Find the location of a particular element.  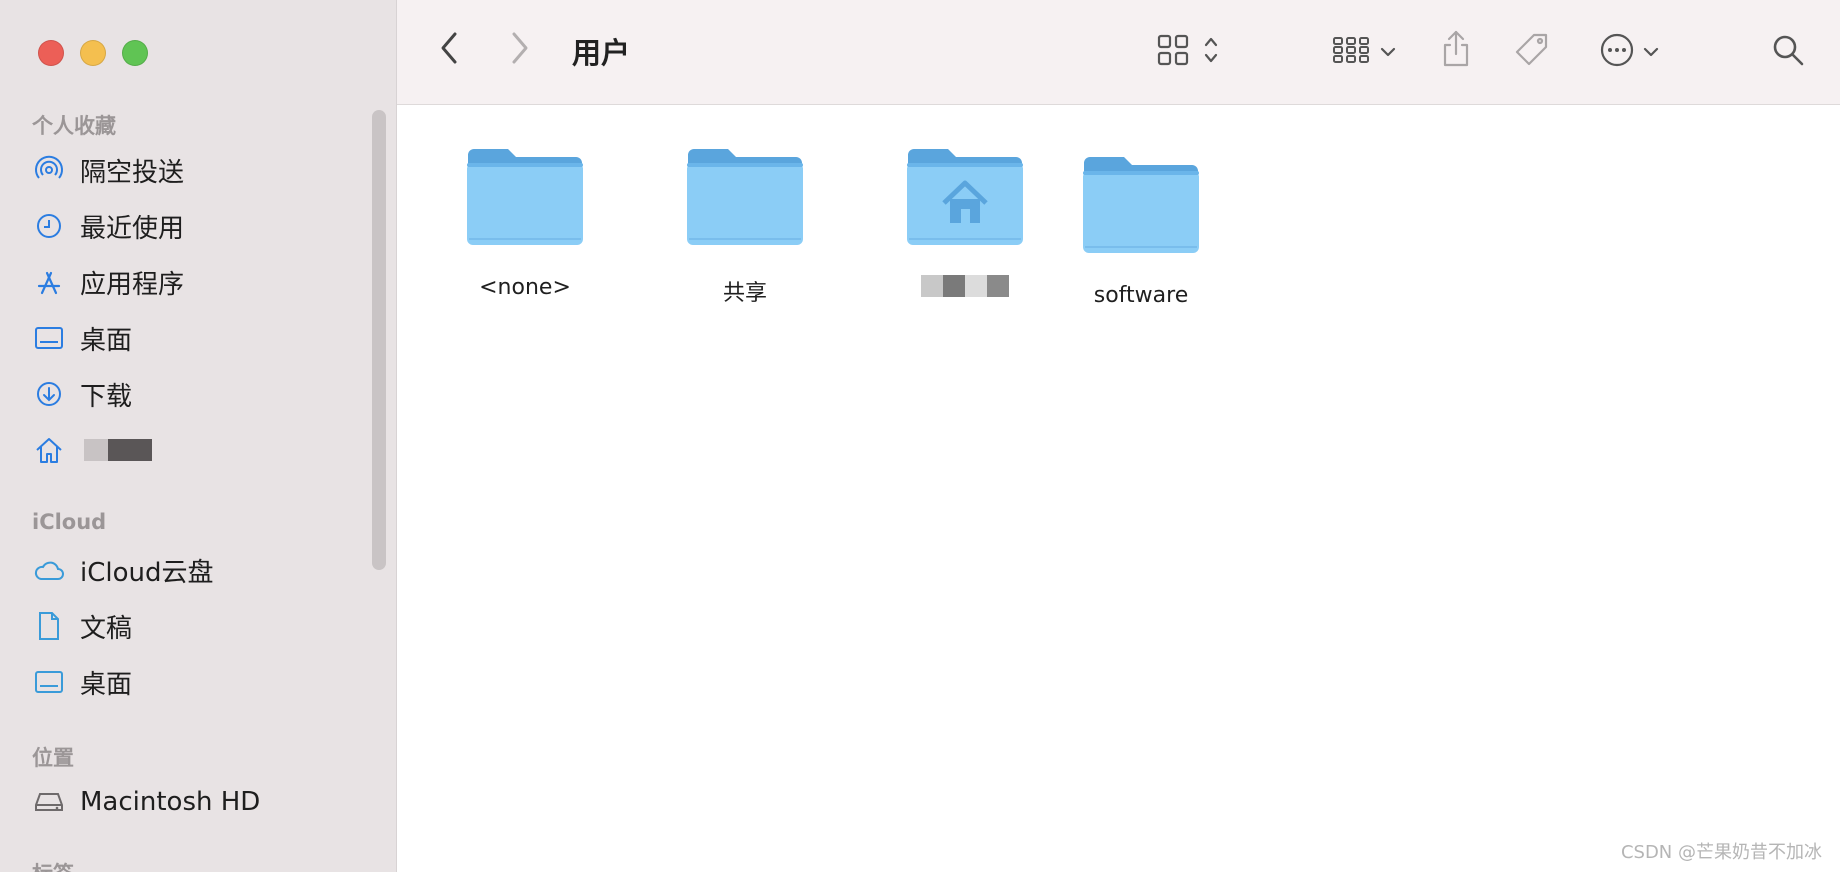

window-title: 用户 is located at coordinates (601, 53).